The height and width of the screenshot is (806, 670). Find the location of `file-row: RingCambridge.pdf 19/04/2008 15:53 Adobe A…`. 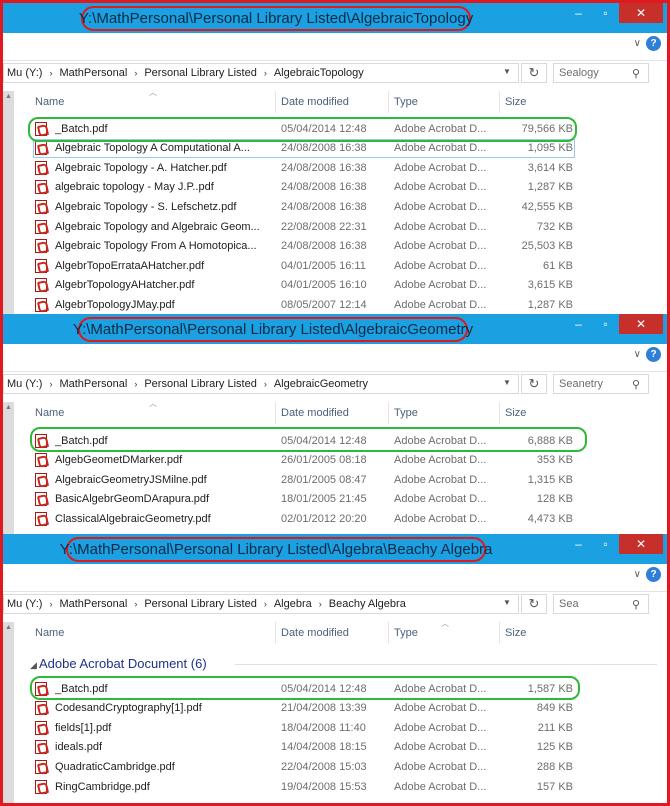

file-row: RingCambridge.pdf 19/04/2008 15:53 Adobe A… is located at coordinates (349, 787).